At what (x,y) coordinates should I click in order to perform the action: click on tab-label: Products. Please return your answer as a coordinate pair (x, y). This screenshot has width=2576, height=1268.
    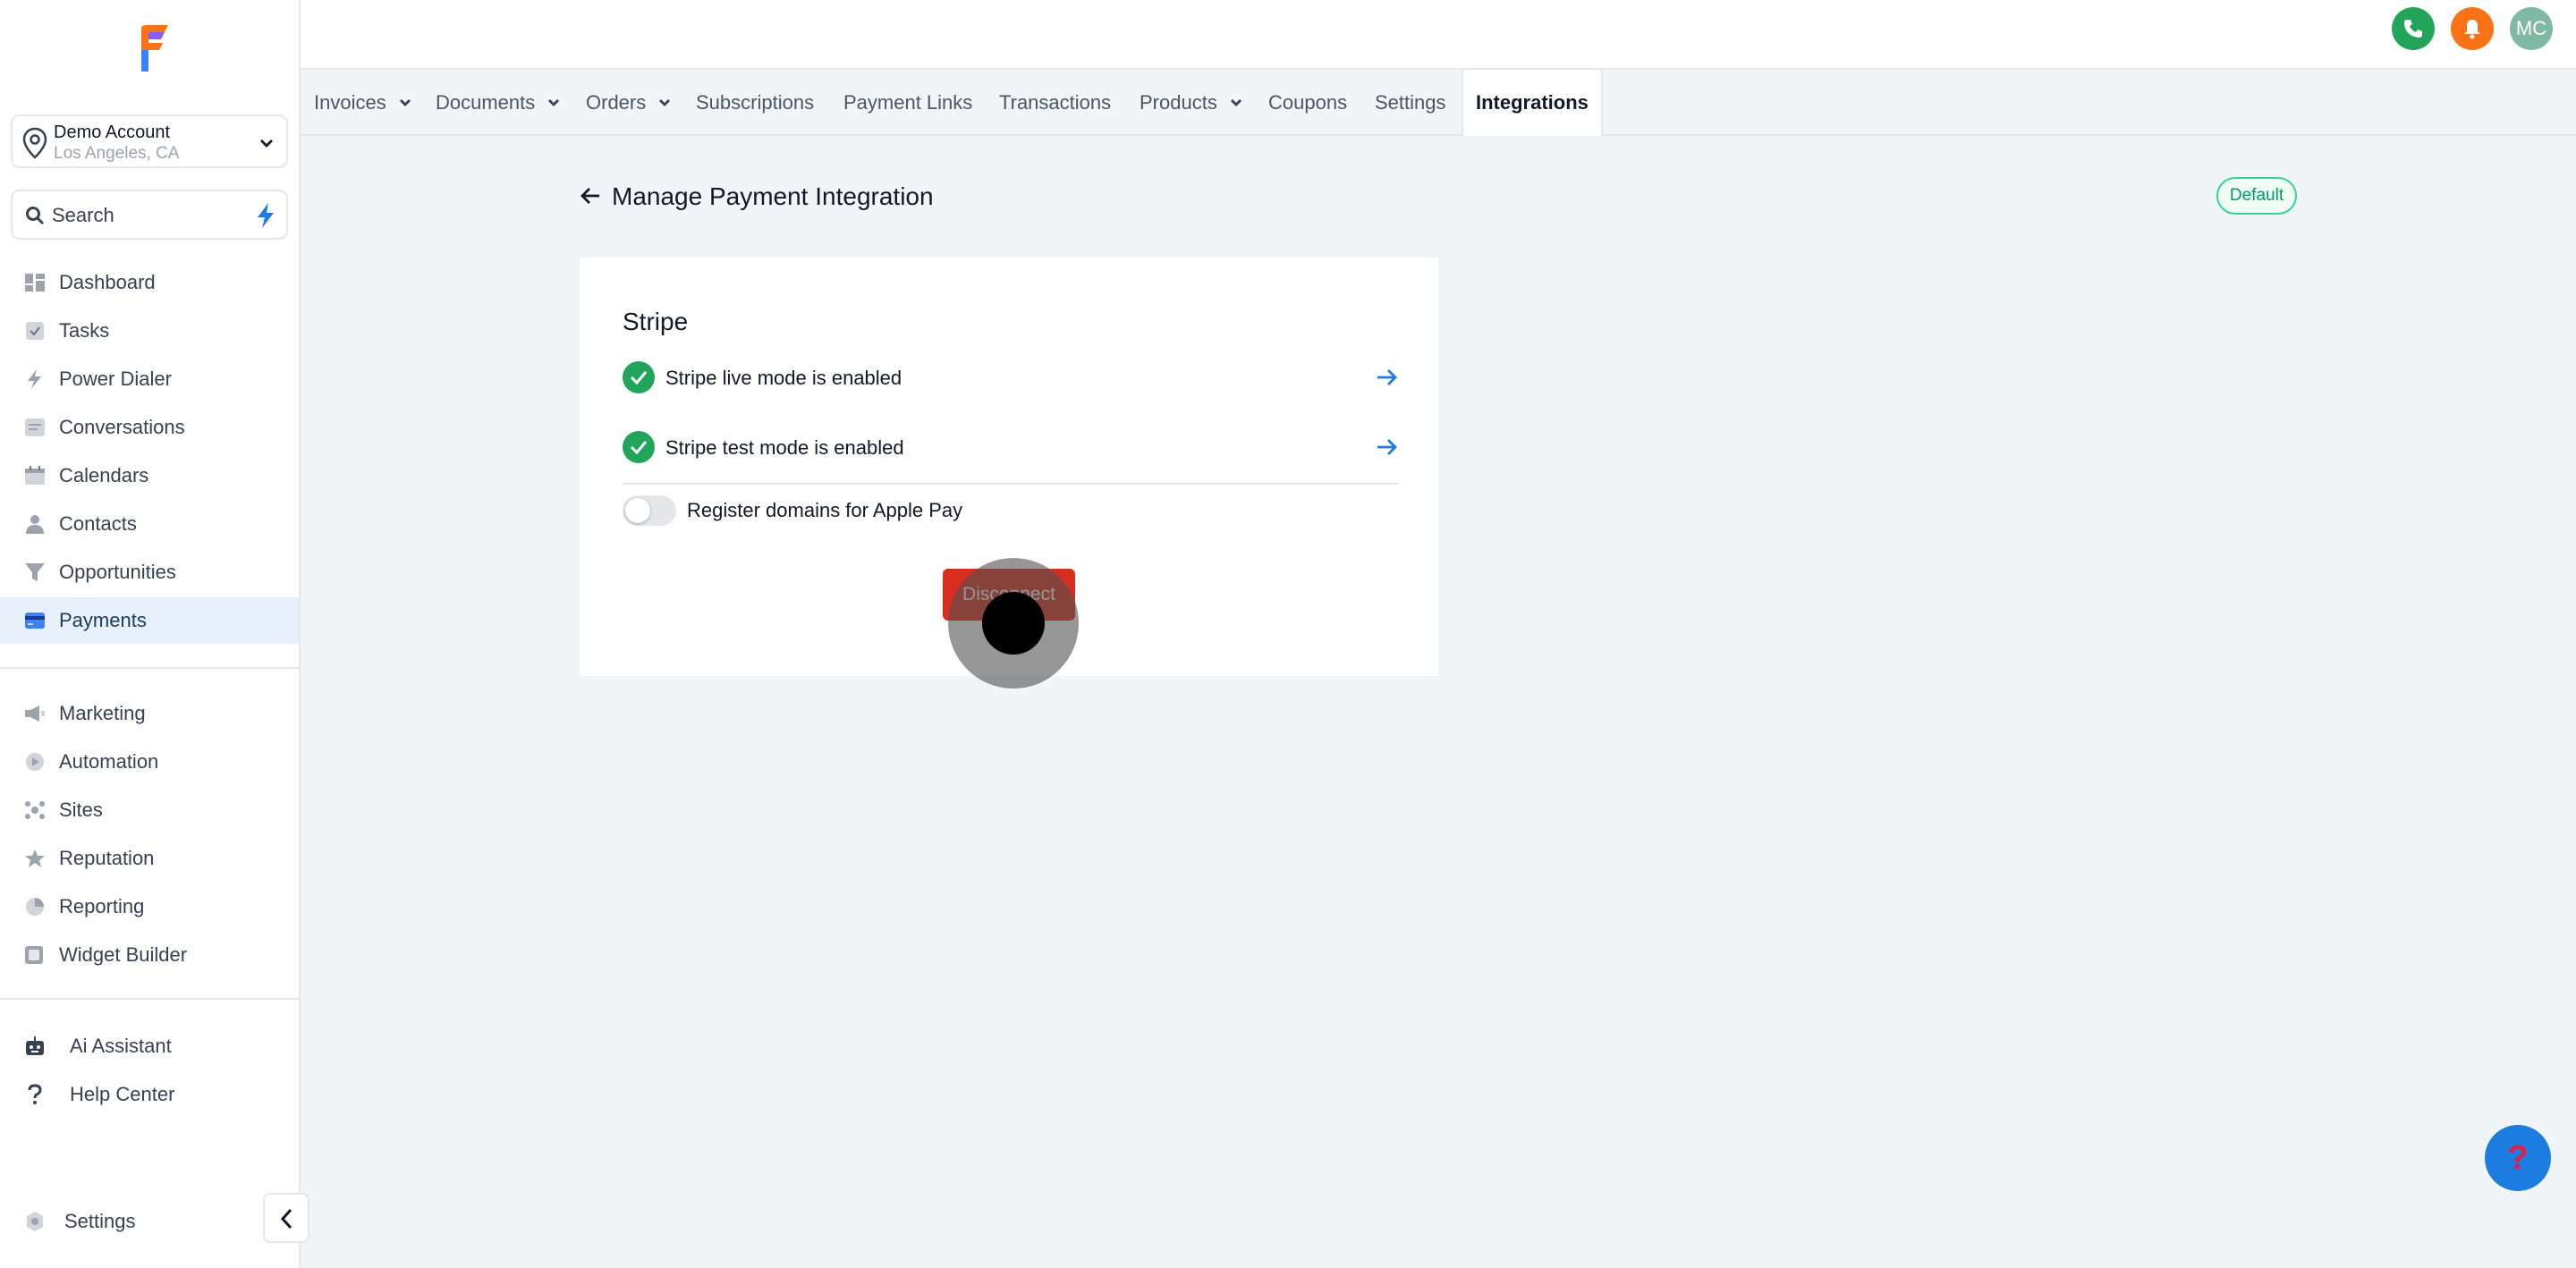
    Looking at the image, I should click on (1178, 102).